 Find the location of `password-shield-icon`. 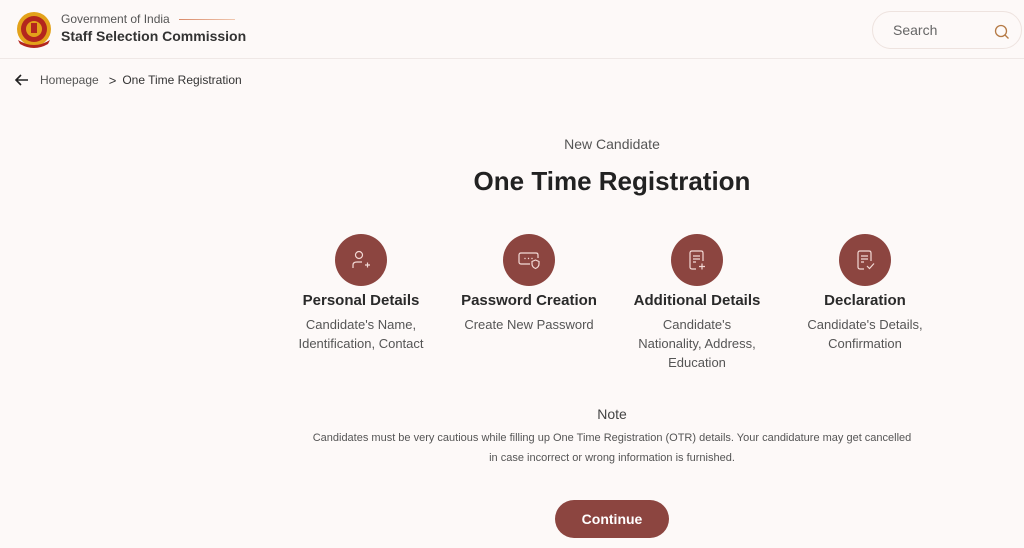

password-shield-icon is located at coordinates (529, 261).